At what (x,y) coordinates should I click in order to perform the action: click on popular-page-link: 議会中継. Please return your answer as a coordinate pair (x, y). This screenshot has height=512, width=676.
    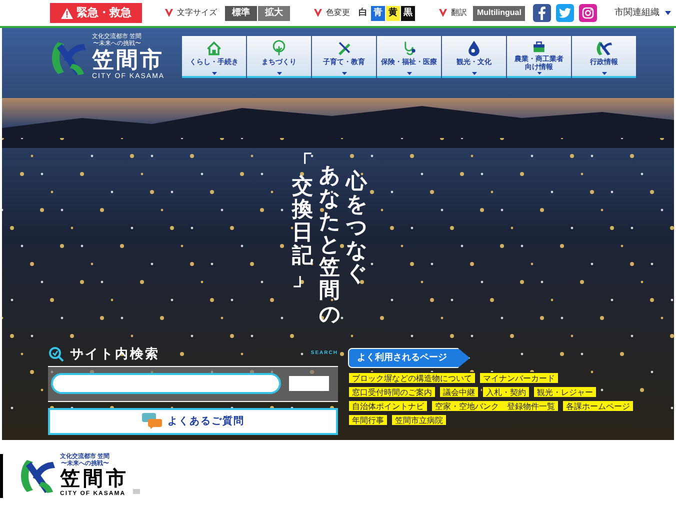
    Looking at the image, I should click on (459, 392).